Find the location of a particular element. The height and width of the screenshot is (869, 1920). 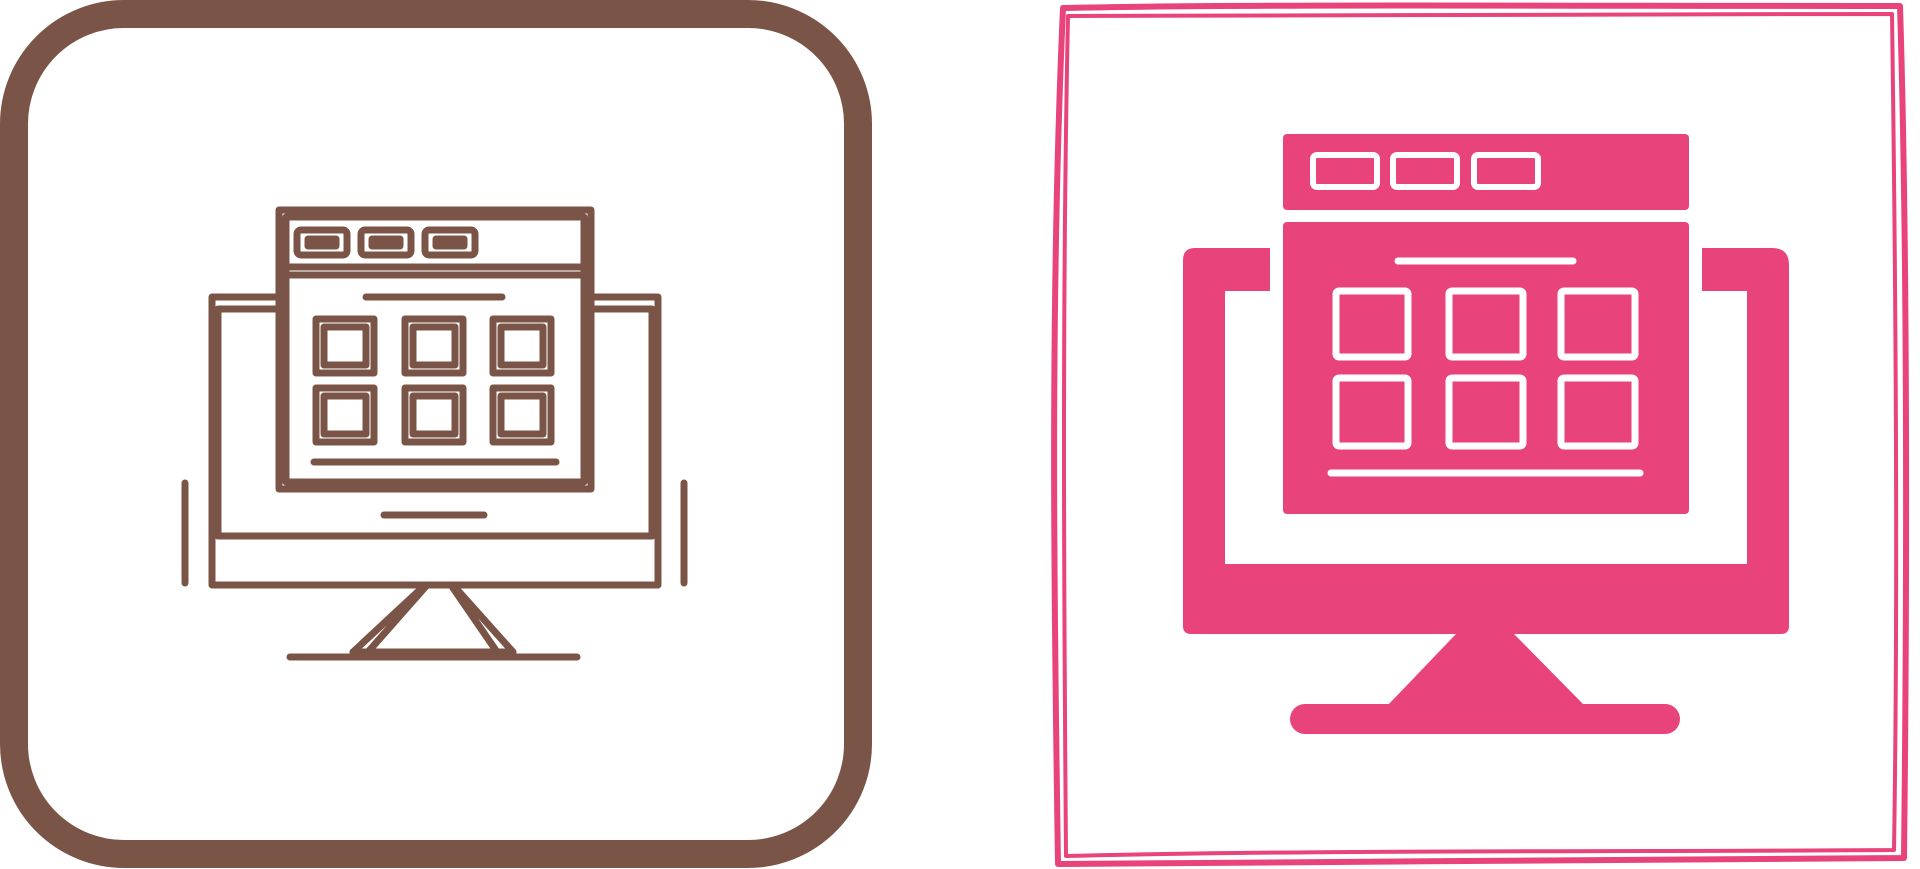

grid-tile-5-inner is located at coordinates (434, 415).